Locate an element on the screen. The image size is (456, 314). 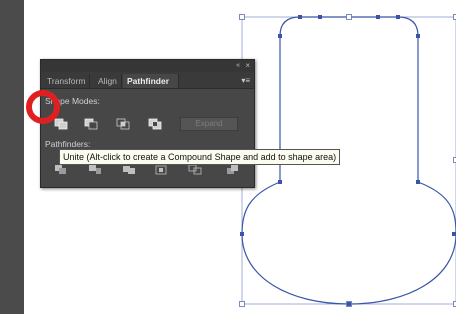
exclude-icon is located at coordinates (155, 124).